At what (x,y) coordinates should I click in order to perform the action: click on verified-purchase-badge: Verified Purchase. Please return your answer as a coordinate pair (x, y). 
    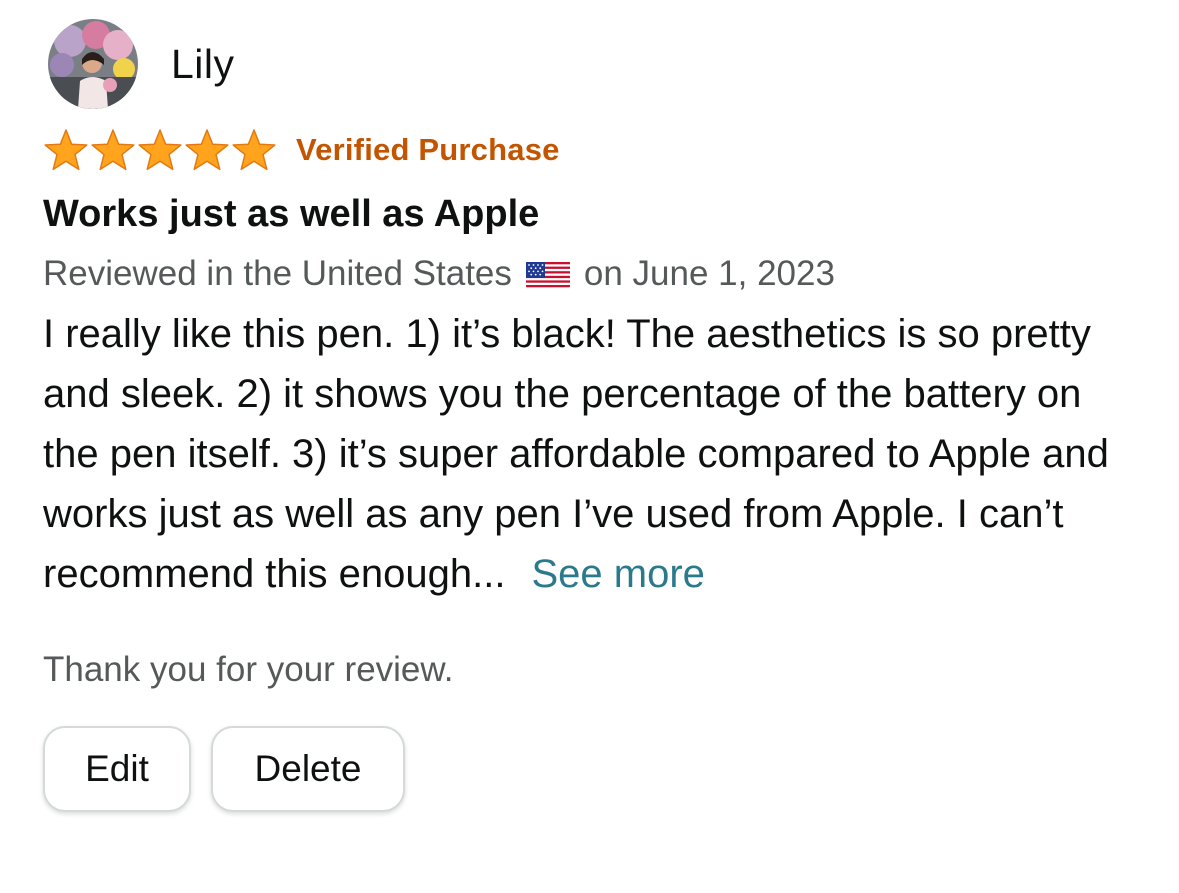
    Looking at the image, I should click on (428, 149).